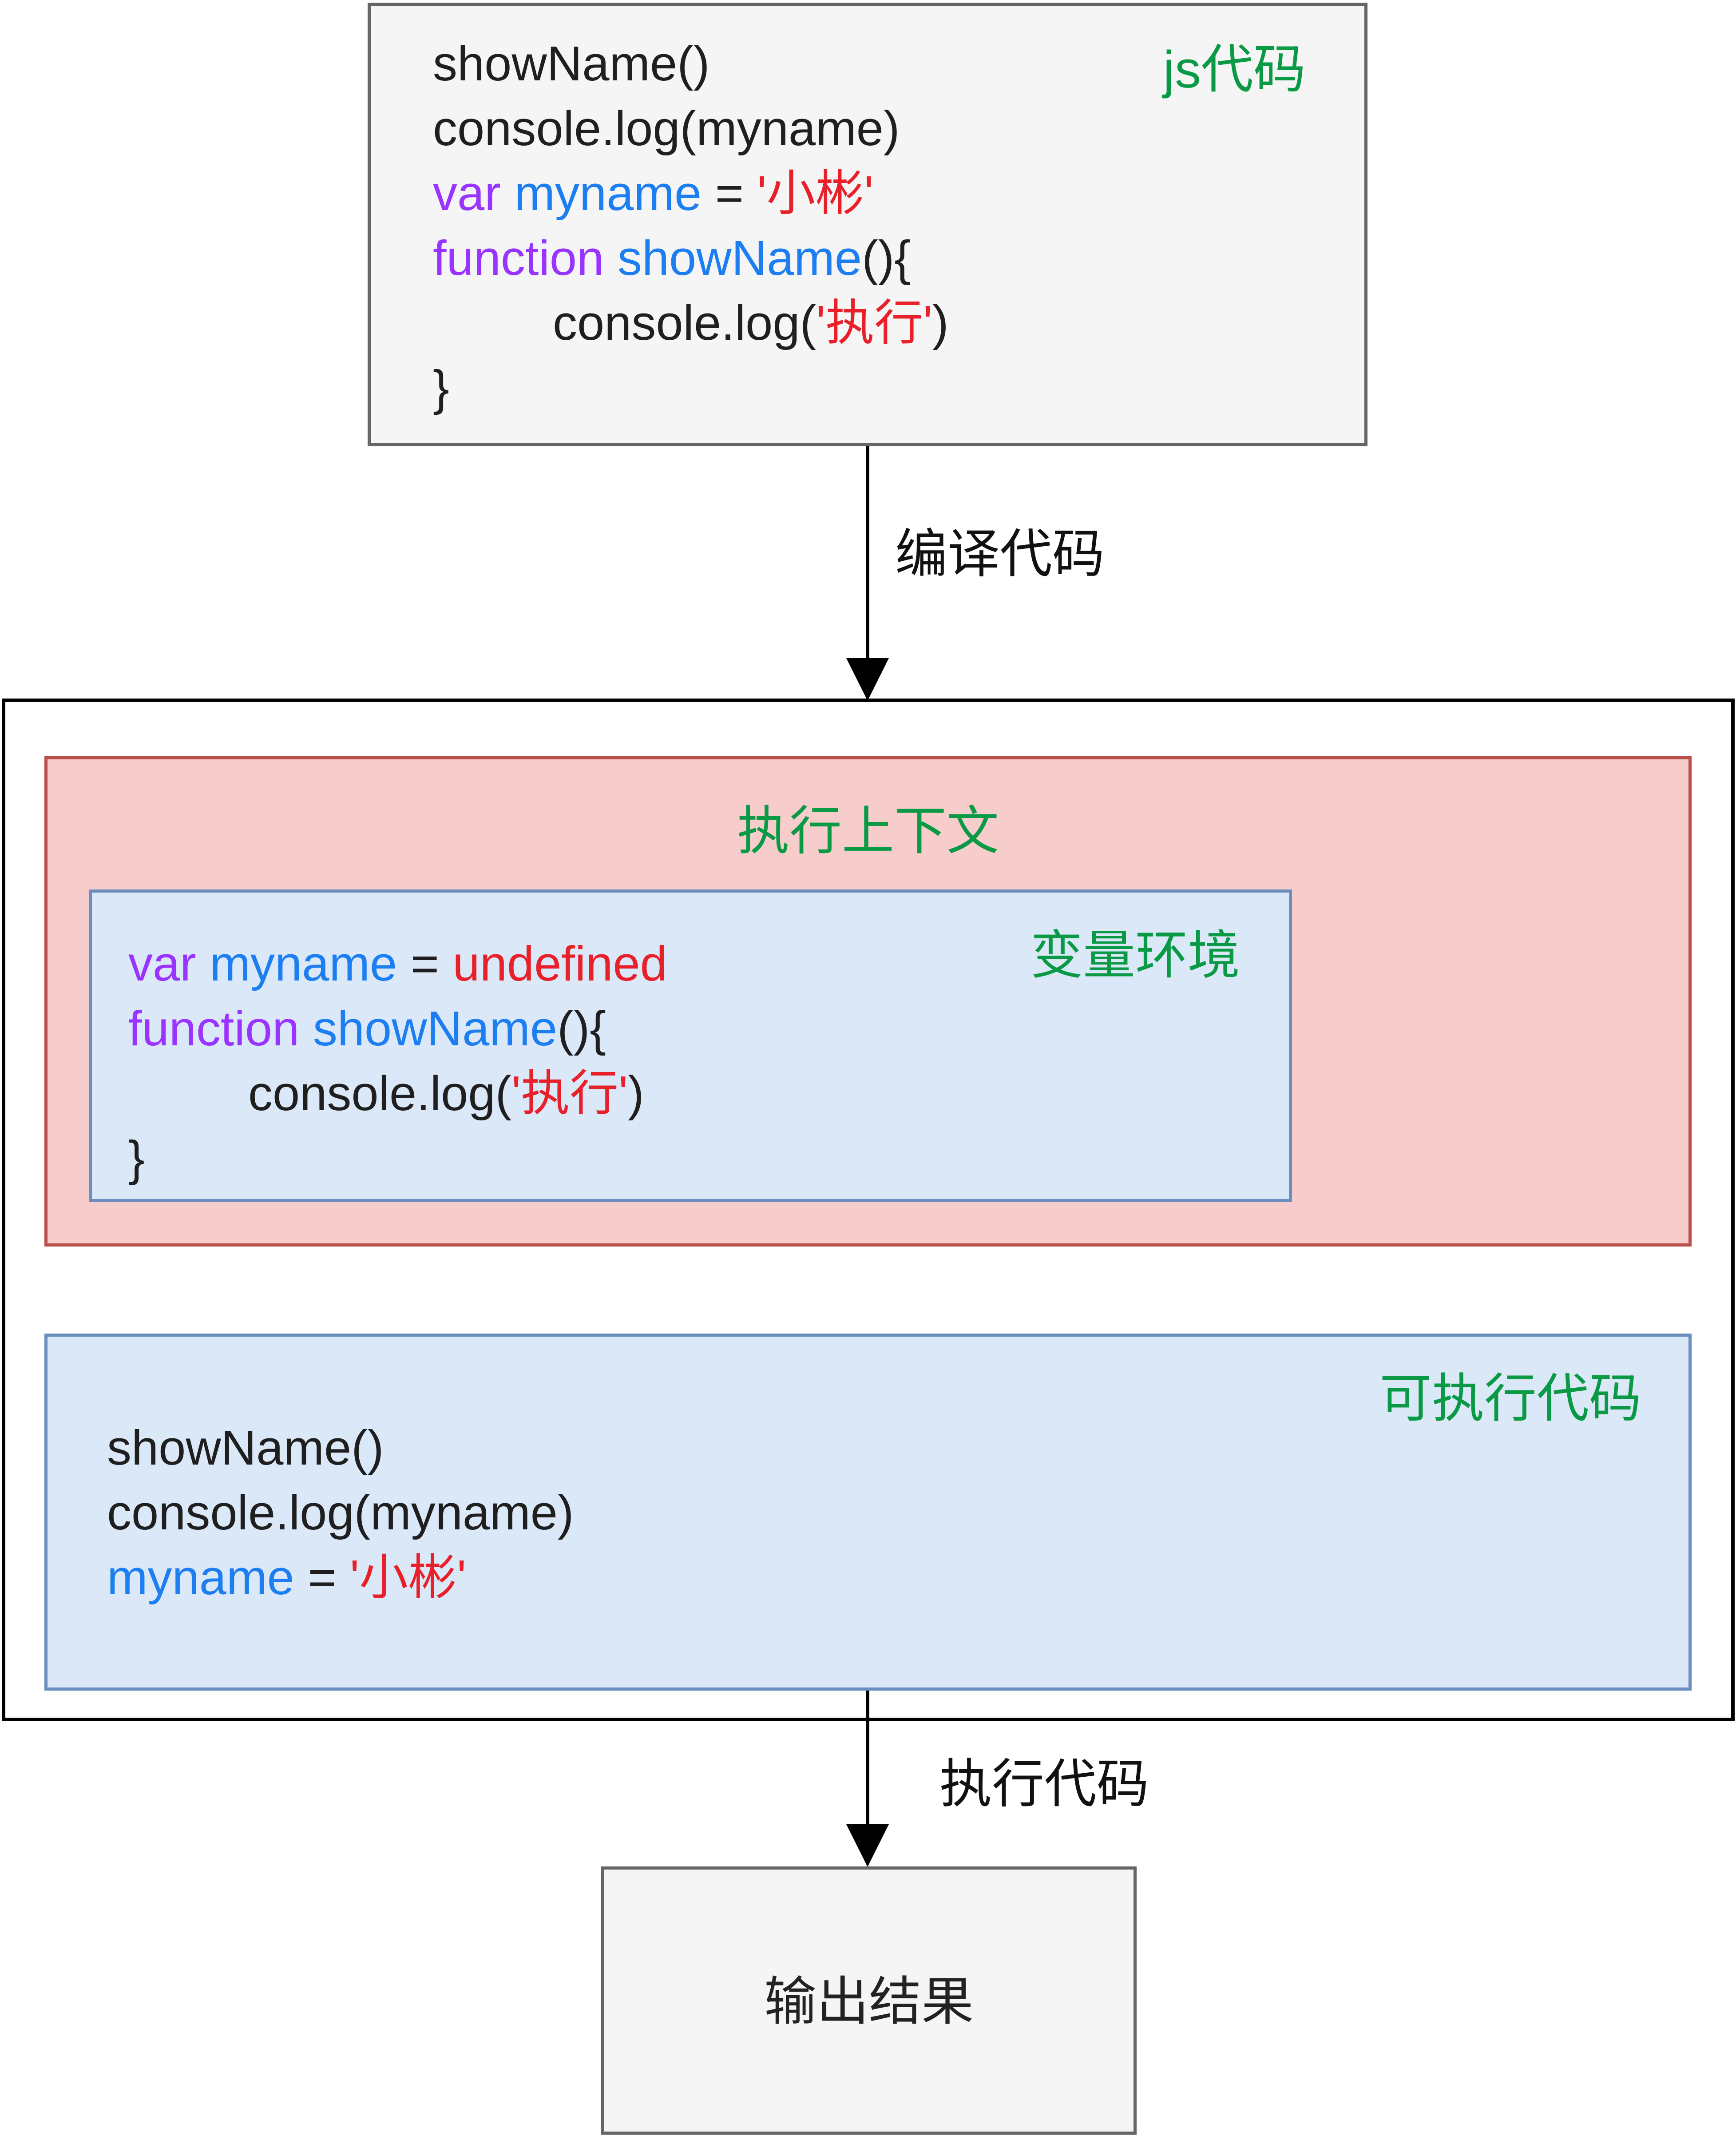  Describe the element at coordinates (868, 831) in the screenshot. I see `execution-context-label: 执行上下文` at that location.